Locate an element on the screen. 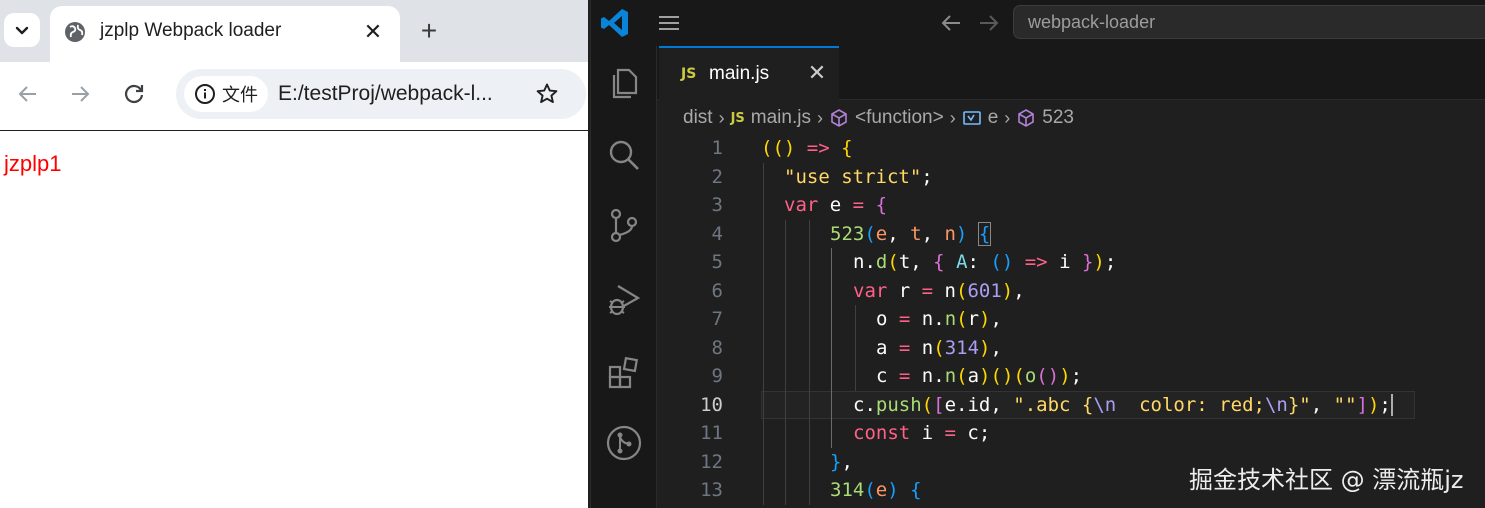 This screenshot has width=1485, height=508. breadcrumb-variable: e is located at coordinates (993, 118).